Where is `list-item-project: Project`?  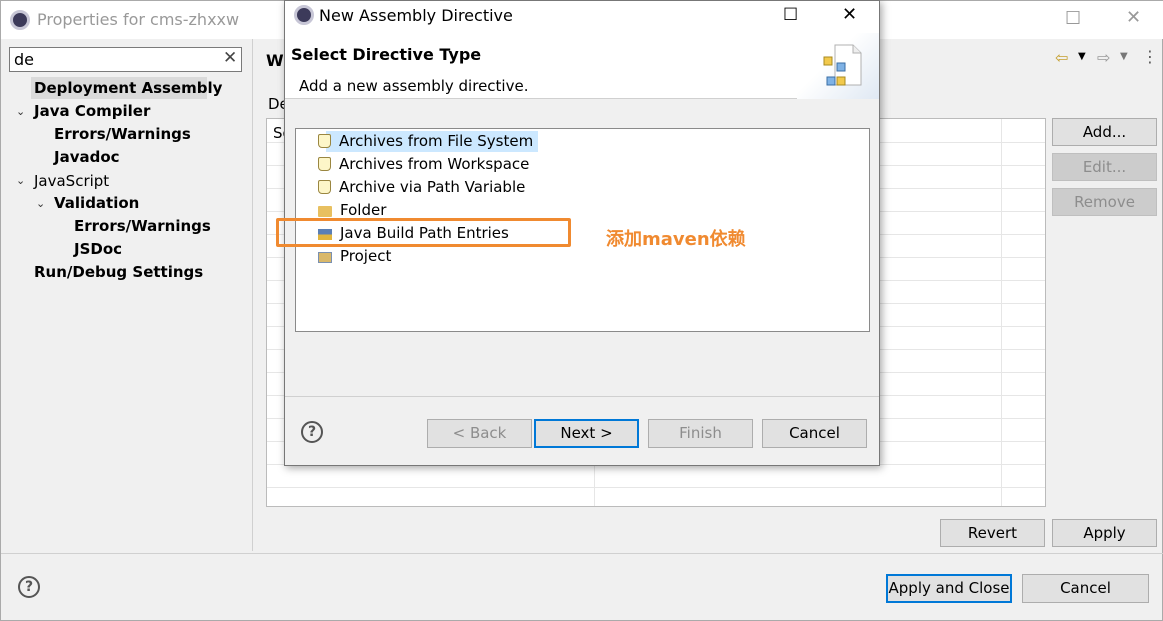 list-item-project: Project is located at coordinates (354, 256).